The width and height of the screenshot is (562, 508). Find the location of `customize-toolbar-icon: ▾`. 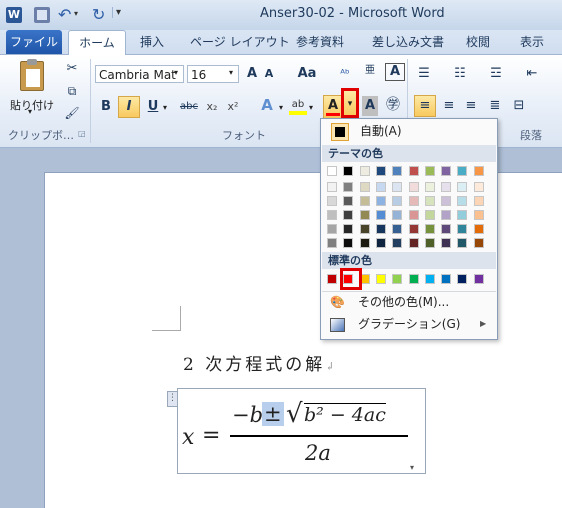

customize-toolbar-icon: ▾ is located at coordinates (116, 12).